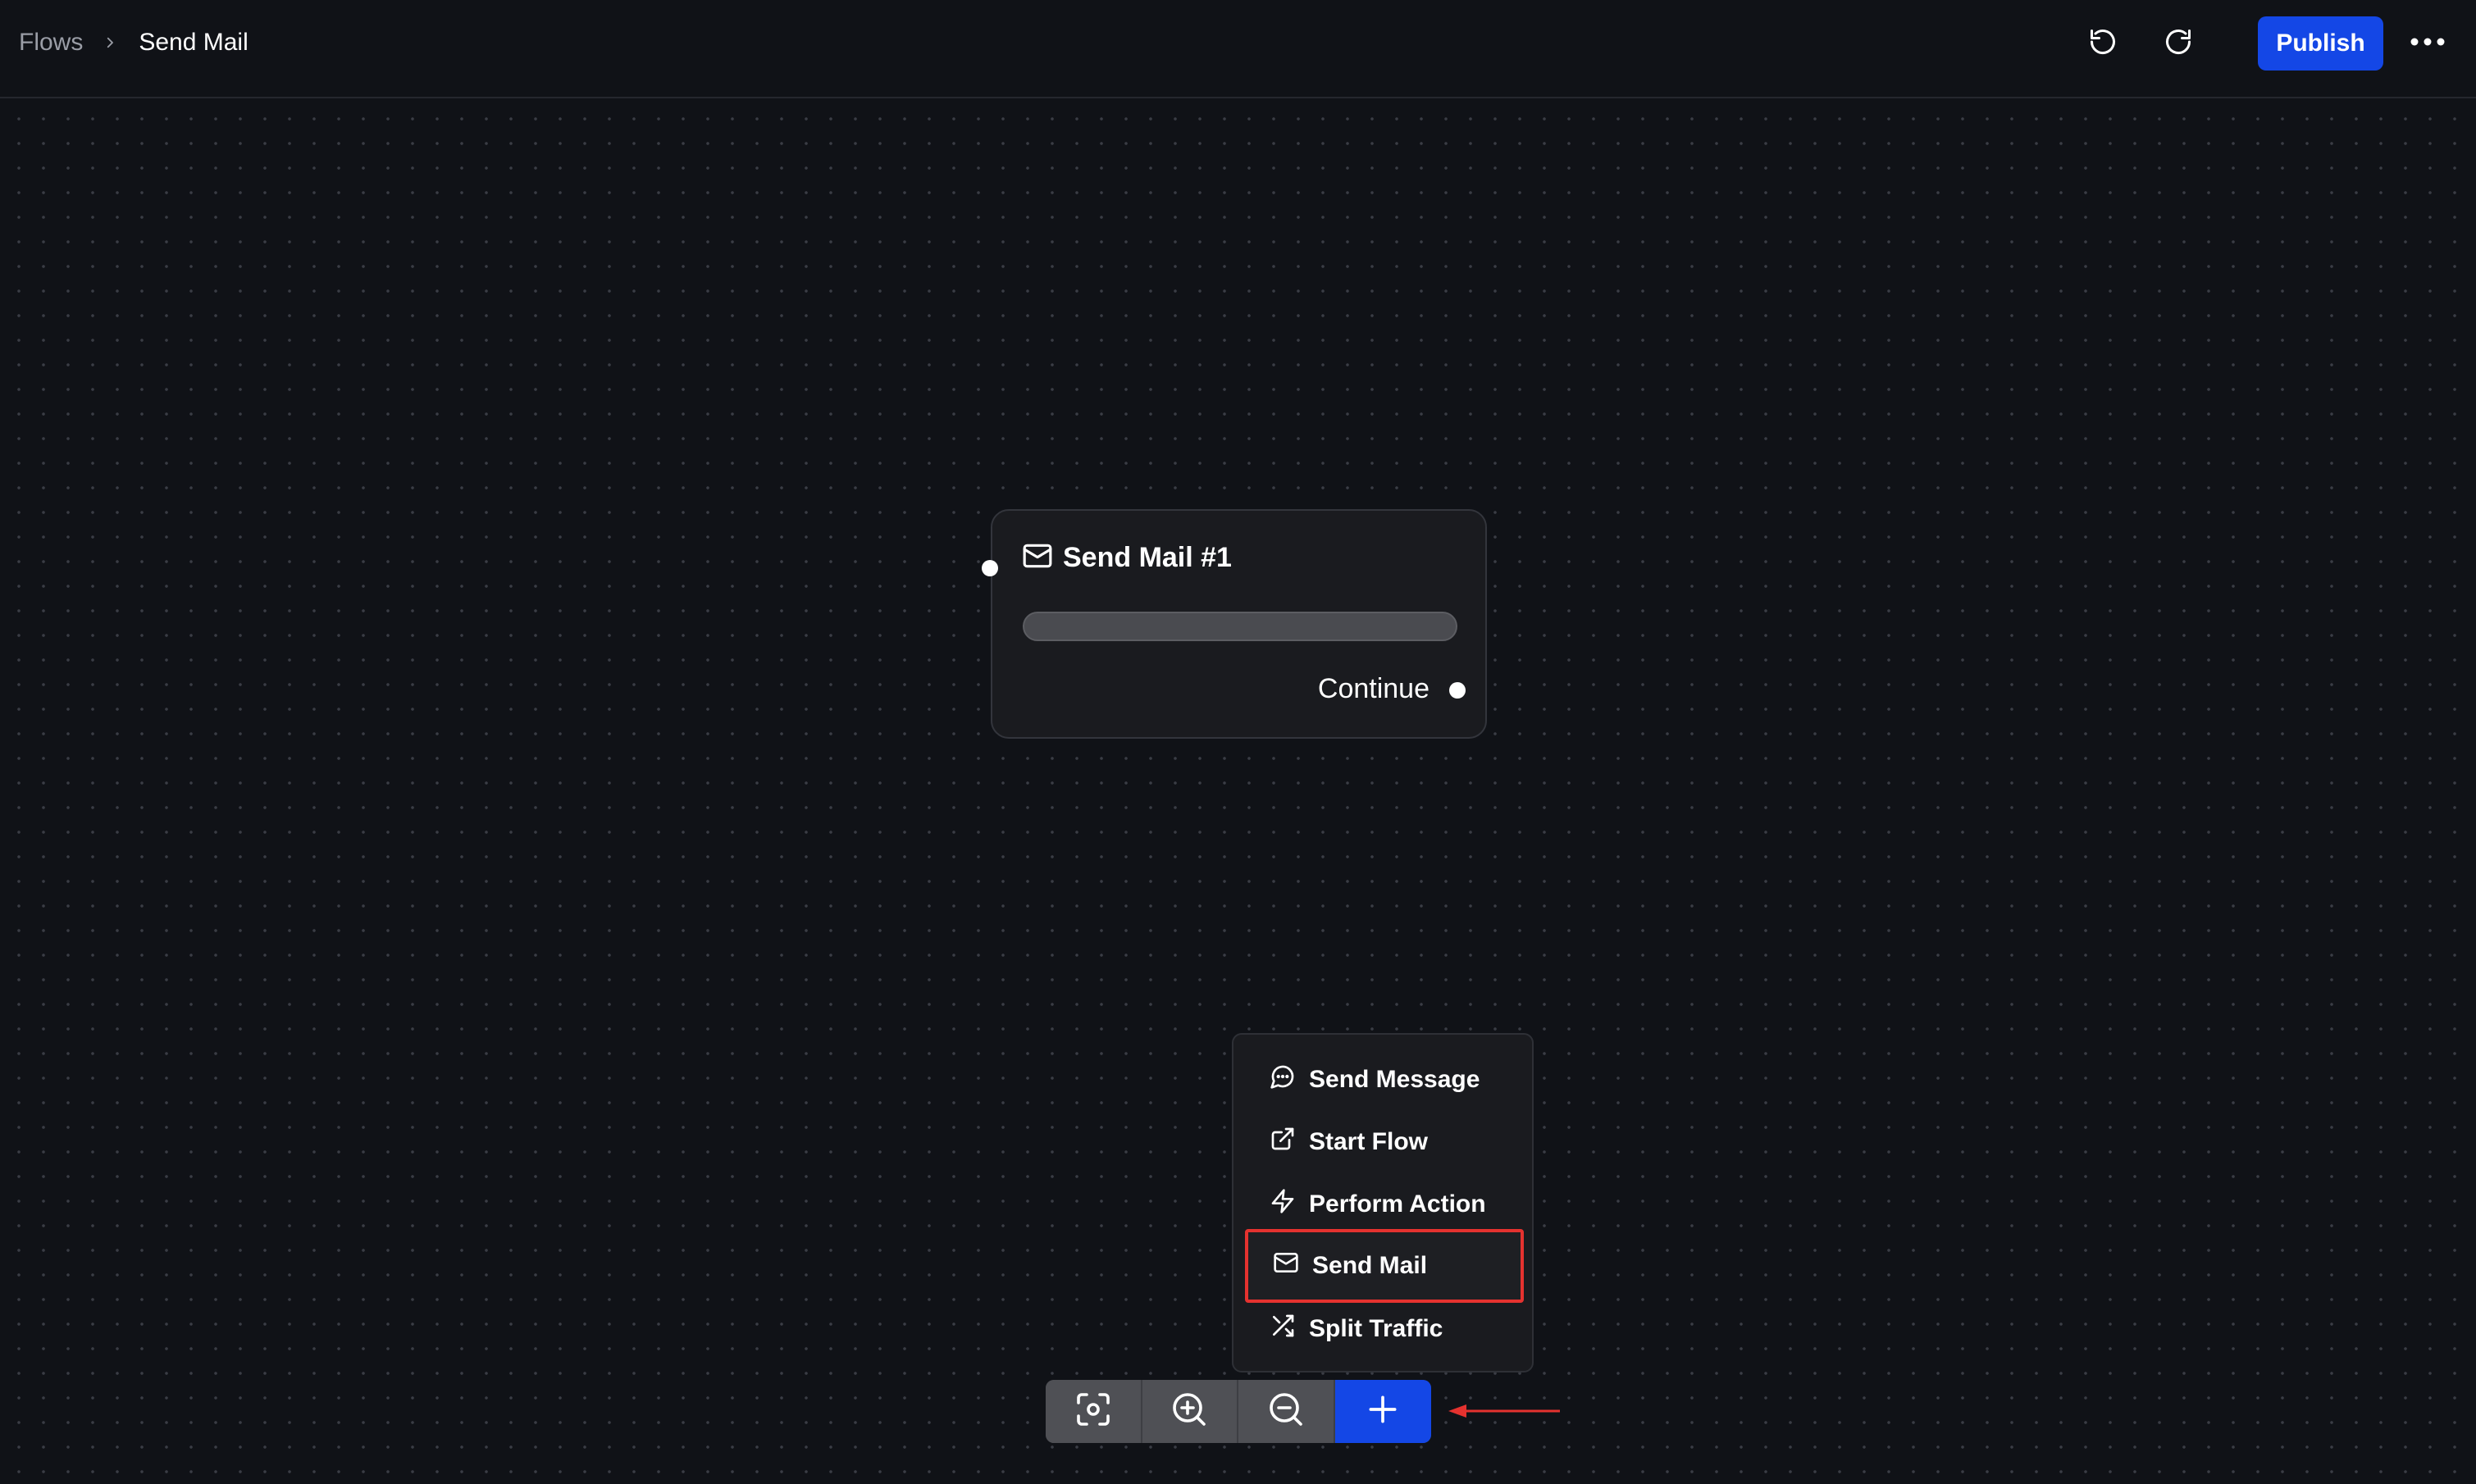  What do you see at coordinates (1240, 626) in the screenshot?
I see `node-content-placeholder` at bounding box center [1240, 626].